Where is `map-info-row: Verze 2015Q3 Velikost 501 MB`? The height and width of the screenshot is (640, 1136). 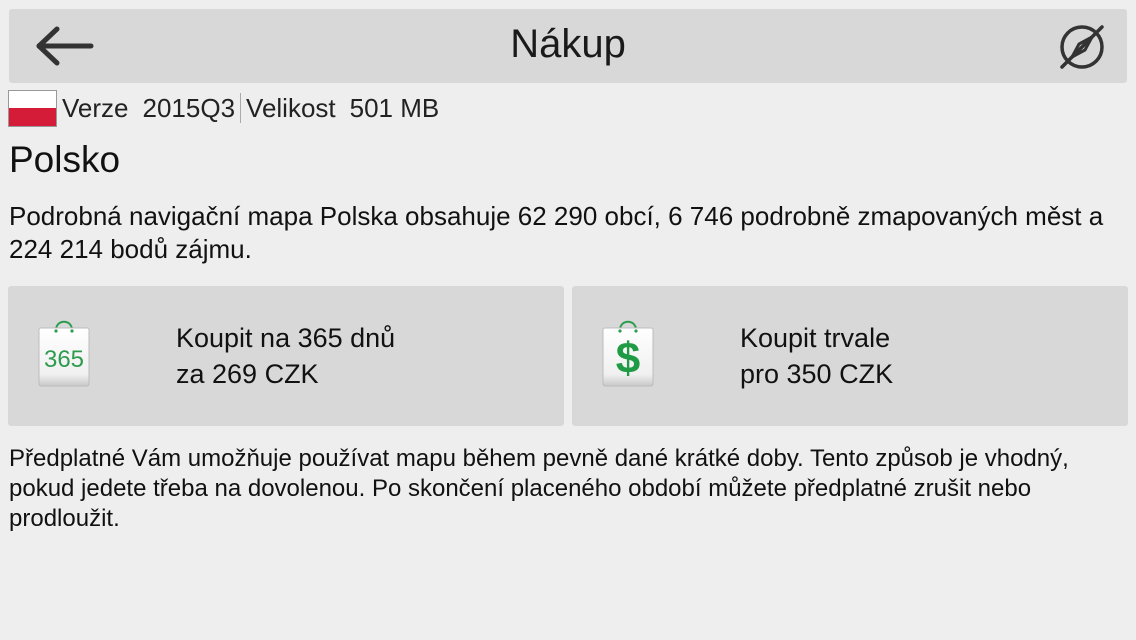
map-info-row: Verze 2015Q3 Velikost 501 MB is located at coordinates (223, 108).